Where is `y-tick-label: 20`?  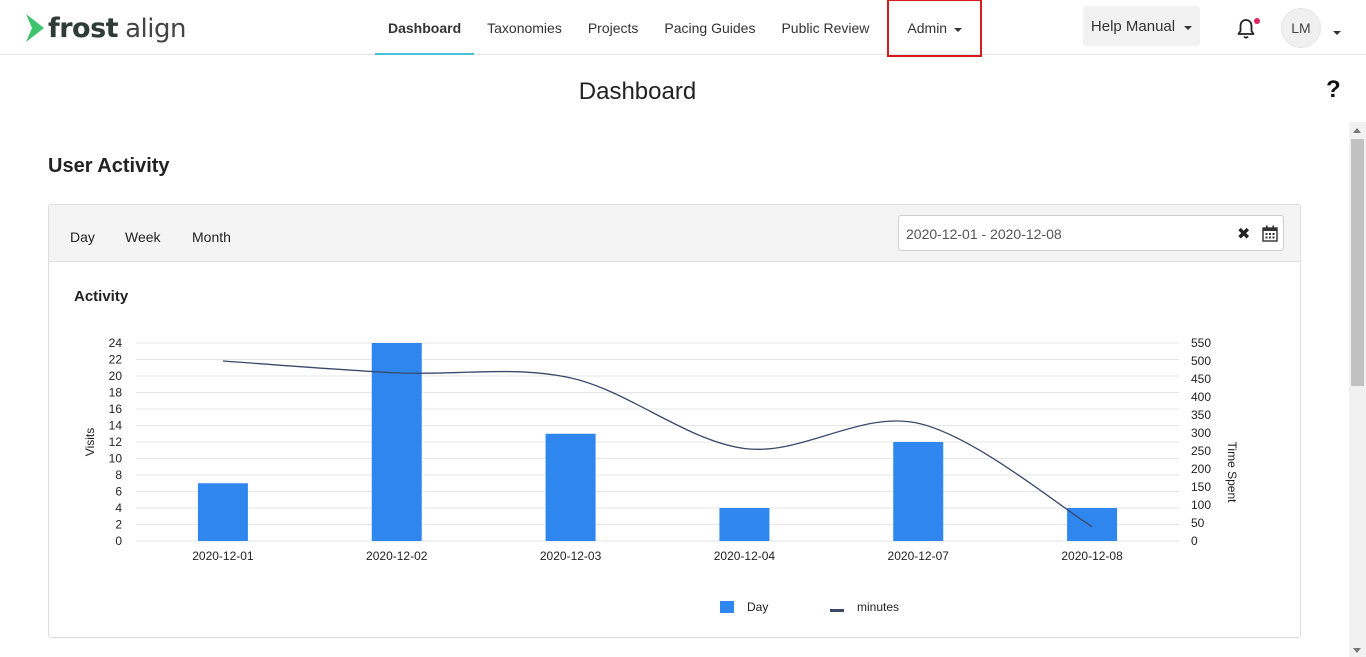
y-tick-label: 20 is located at coordinates (116, 376).